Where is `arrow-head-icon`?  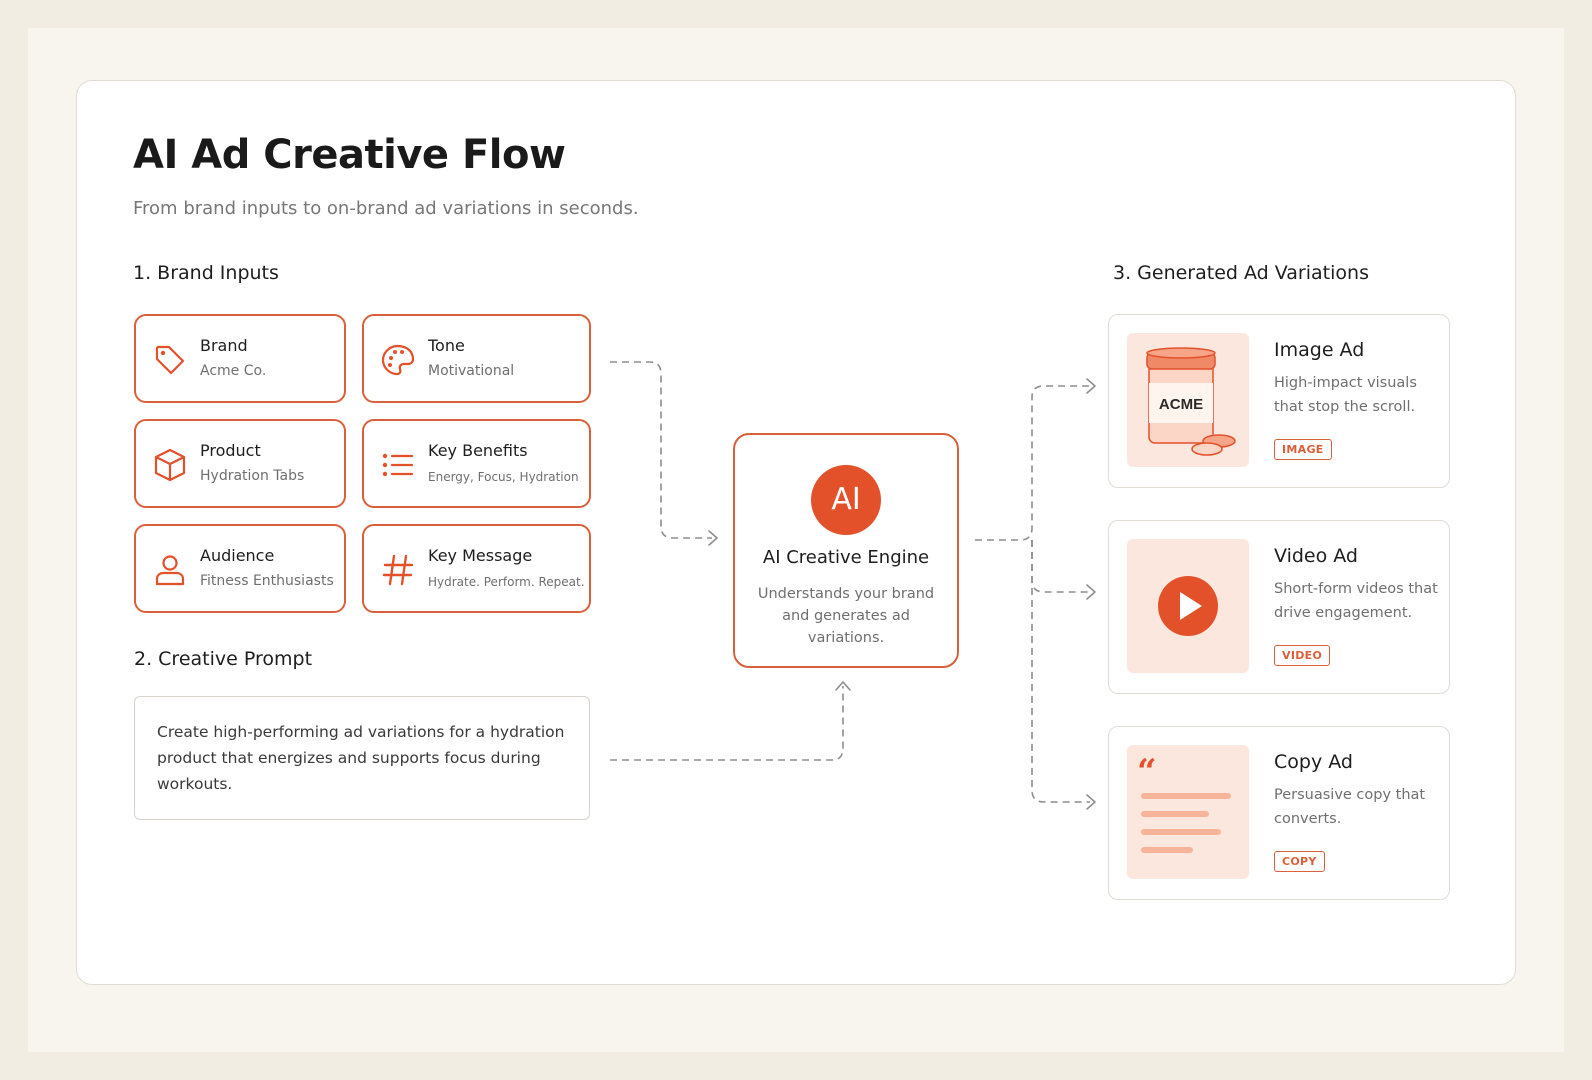 arrow-head-icon is located at coordinates (1091, 592).